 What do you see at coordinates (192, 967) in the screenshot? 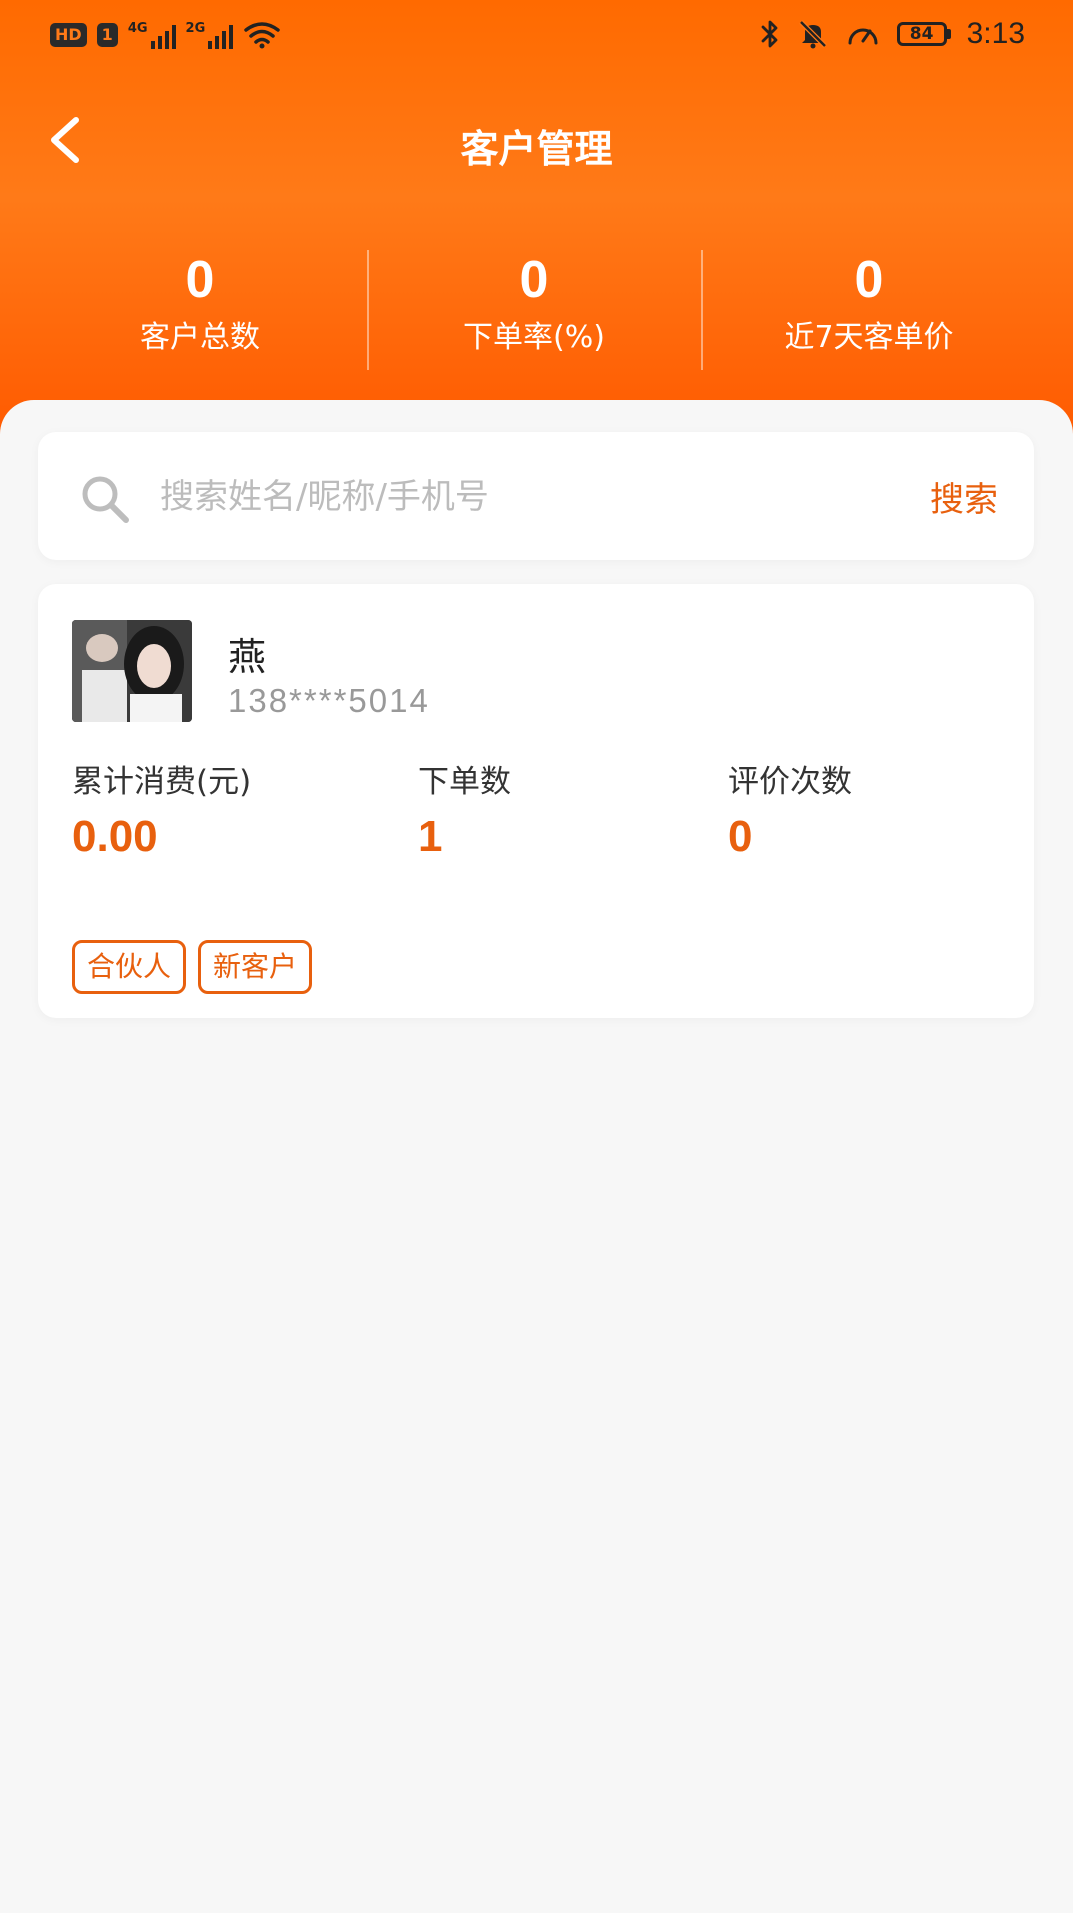
I see `customer-tags: 合伙人 新客户` at bounding box center [192, 967].